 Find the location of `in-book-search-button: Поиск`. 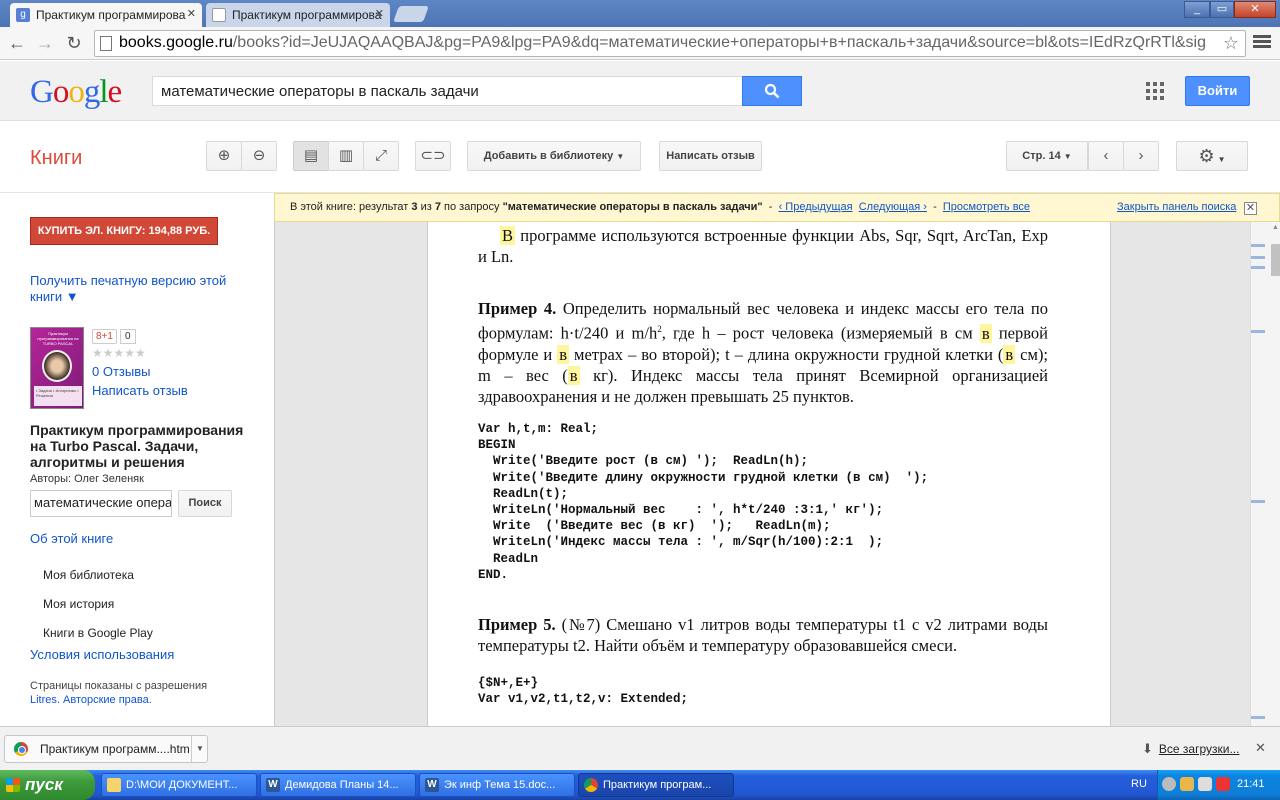

in-book-search-button: Поиск is located at coordinates (205, 503).